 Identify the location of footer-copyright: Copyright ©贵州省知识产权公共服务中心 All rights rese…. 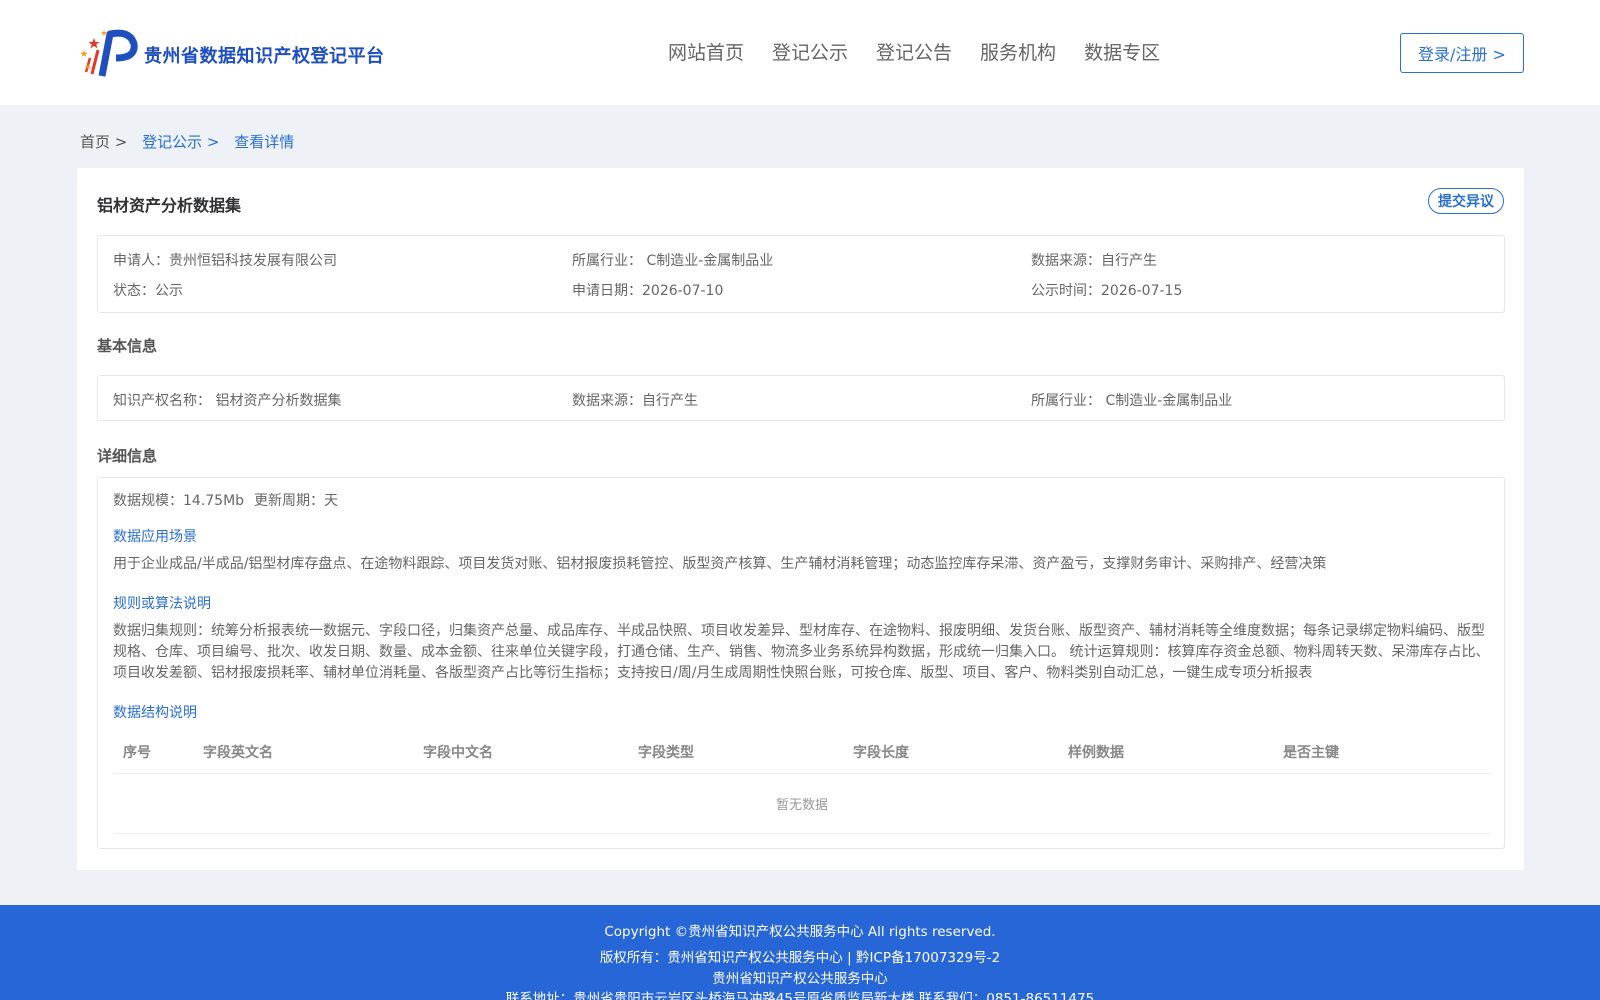
(800, 932).